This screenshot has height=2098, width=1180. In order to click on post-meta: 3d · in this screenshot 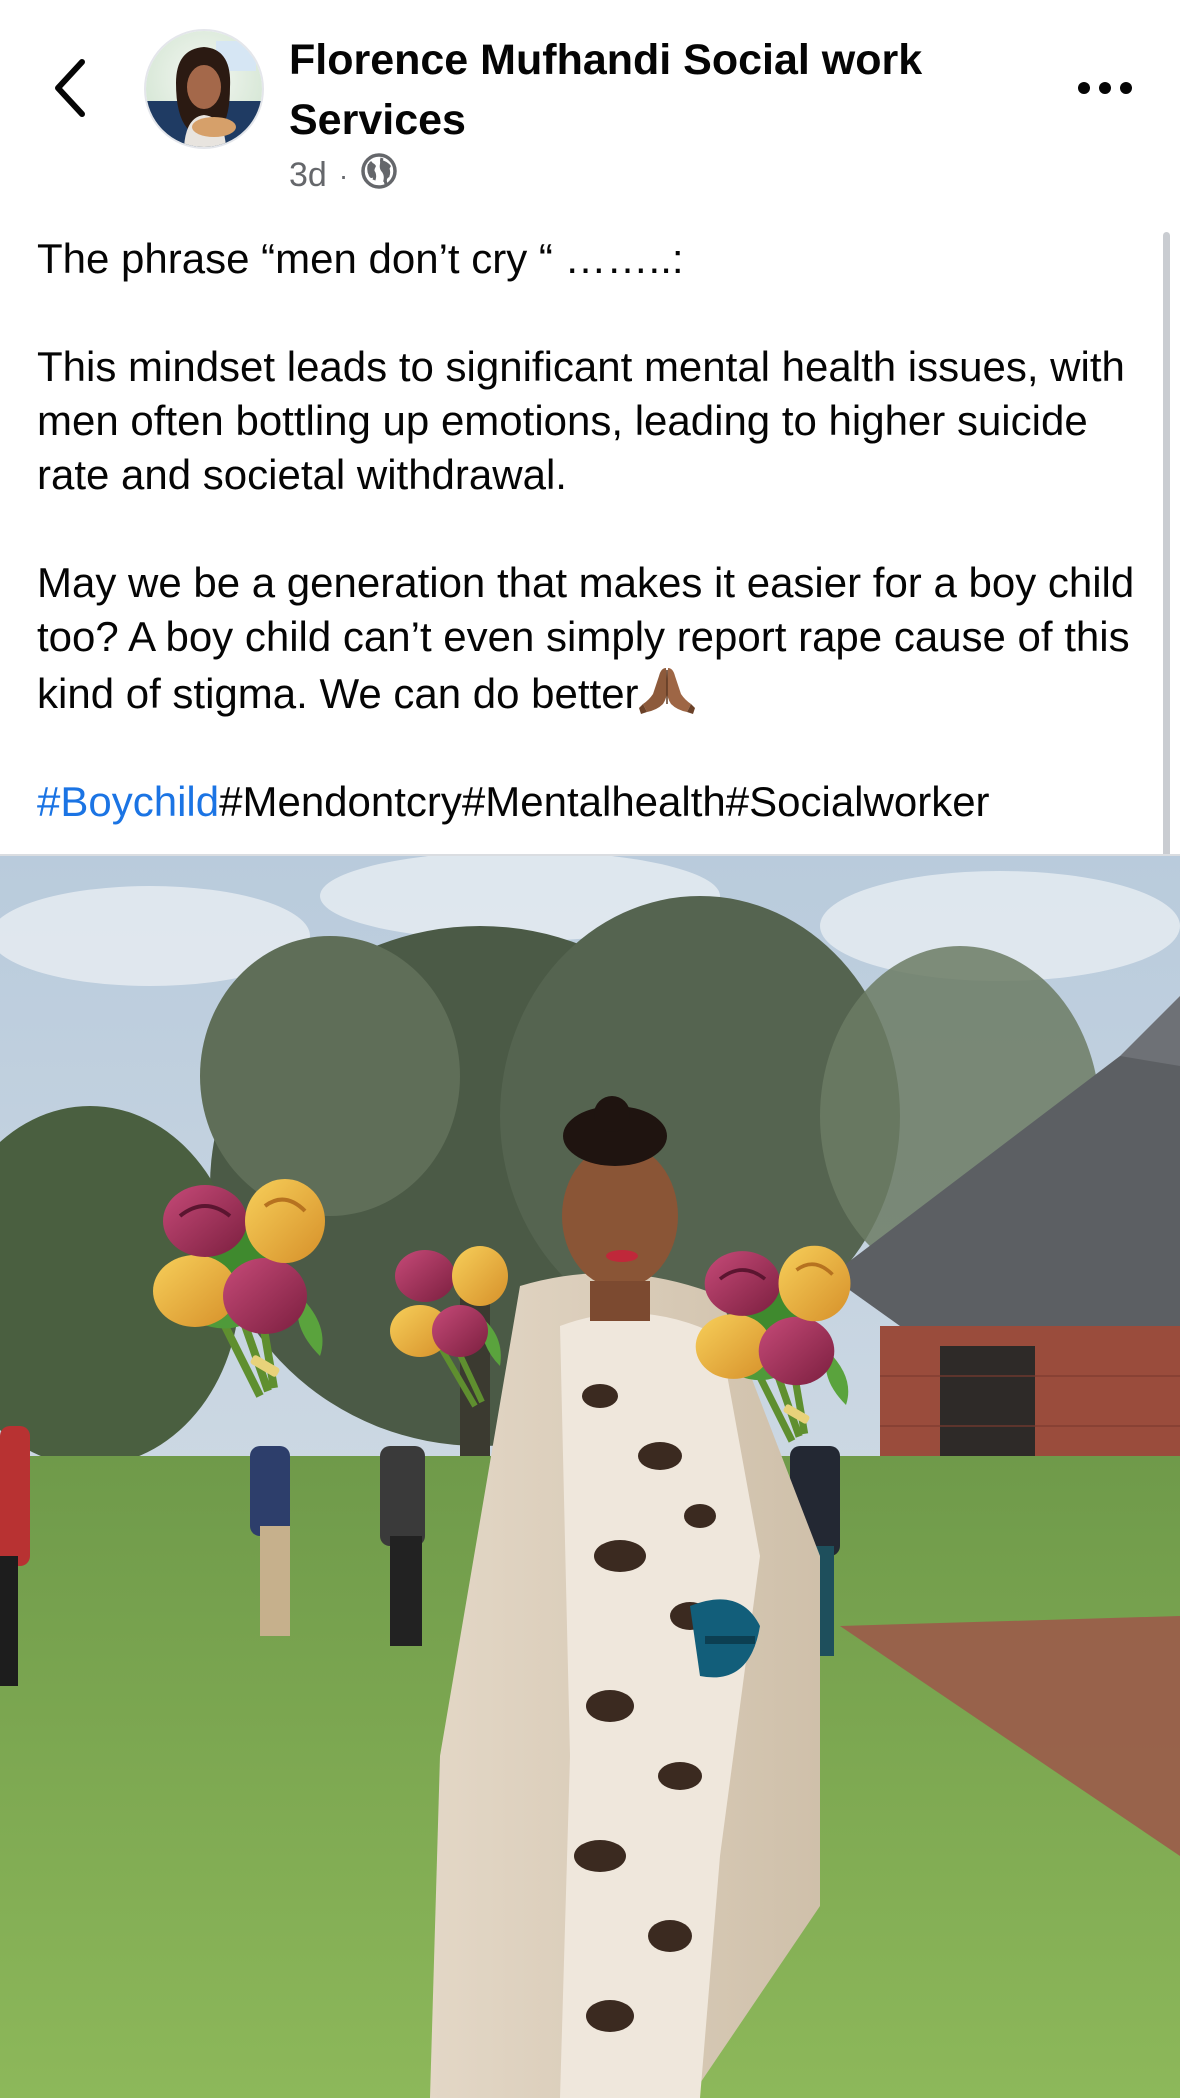, I will do `click(343, 175)`.